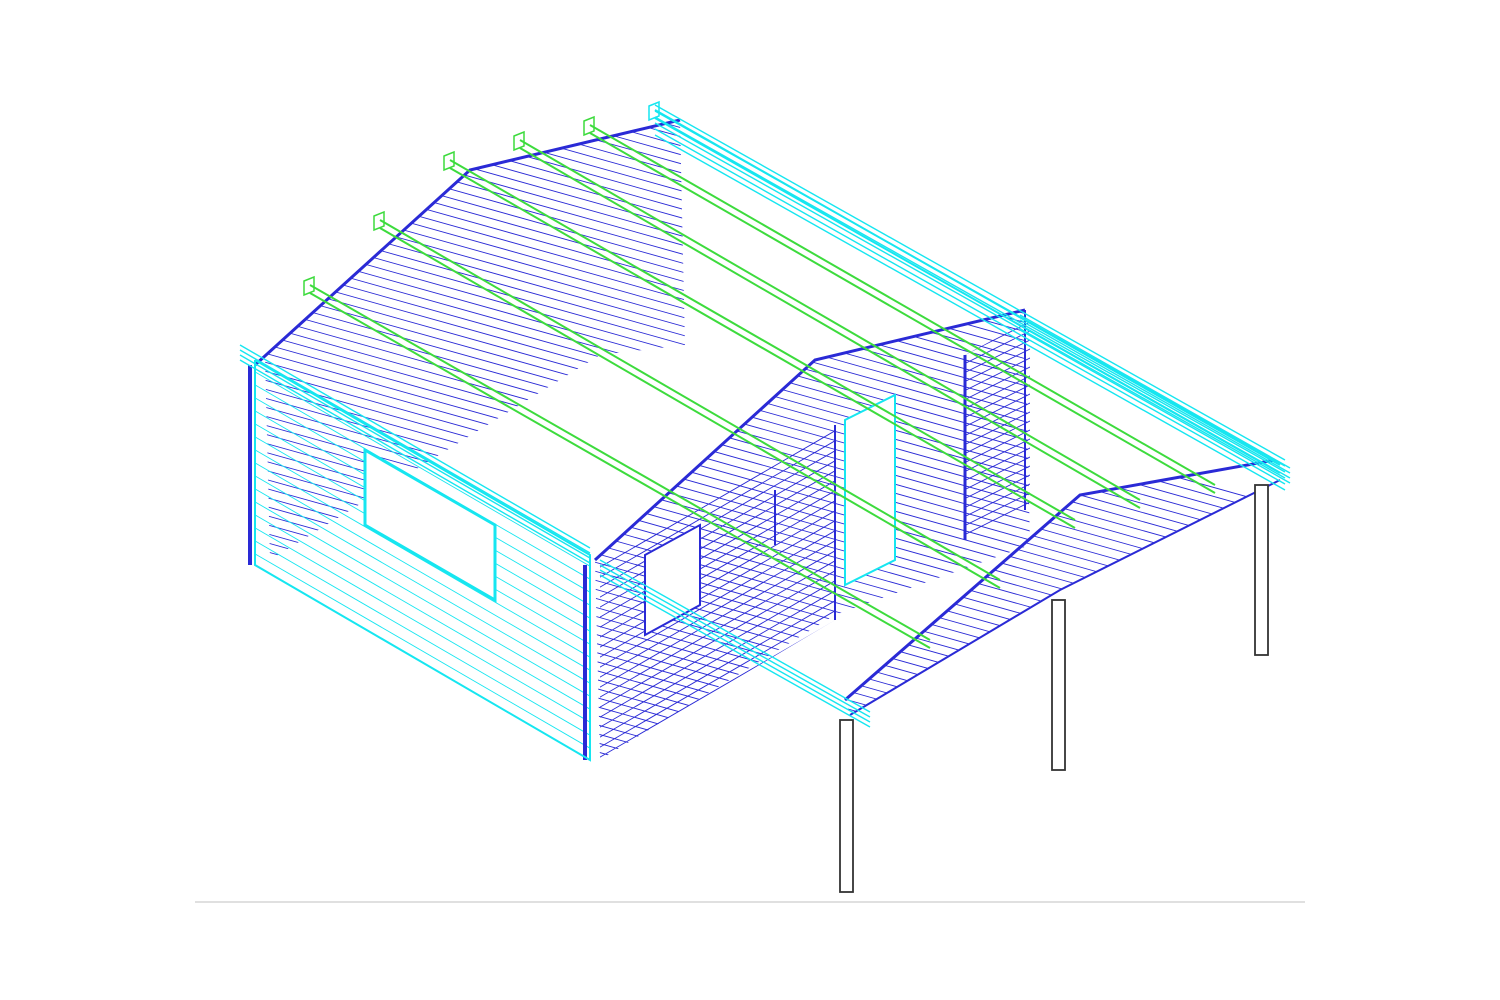 This screenshot has height=1000, width=1500. What do you see at coordinates (870, 490) in the screenshot?
I see `door-opening` at bounding box center [870, 490].